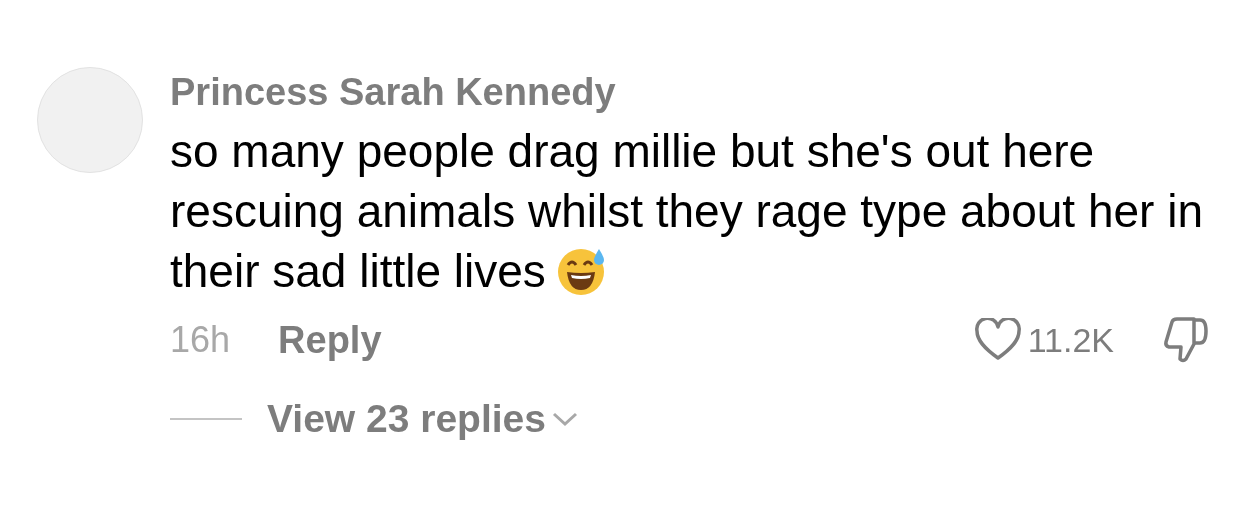 The height and width of the screenshot is (507, 1242). I want to click on timestamp: 16h, so click(200, 340).